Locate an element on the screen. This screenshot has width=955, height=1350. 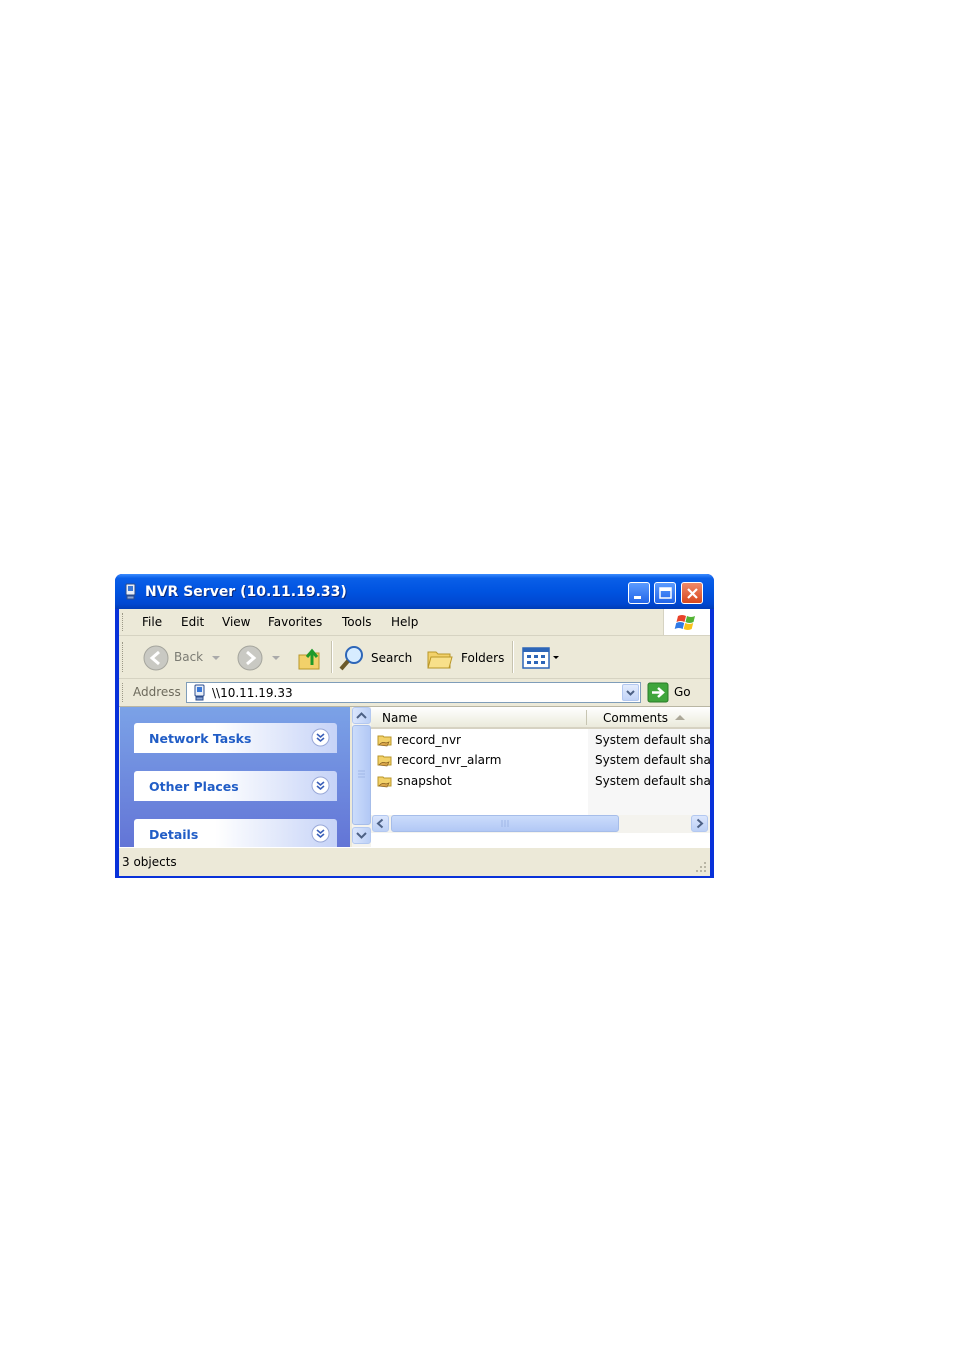
up-folder-icon is located at coordinates (309, 659).